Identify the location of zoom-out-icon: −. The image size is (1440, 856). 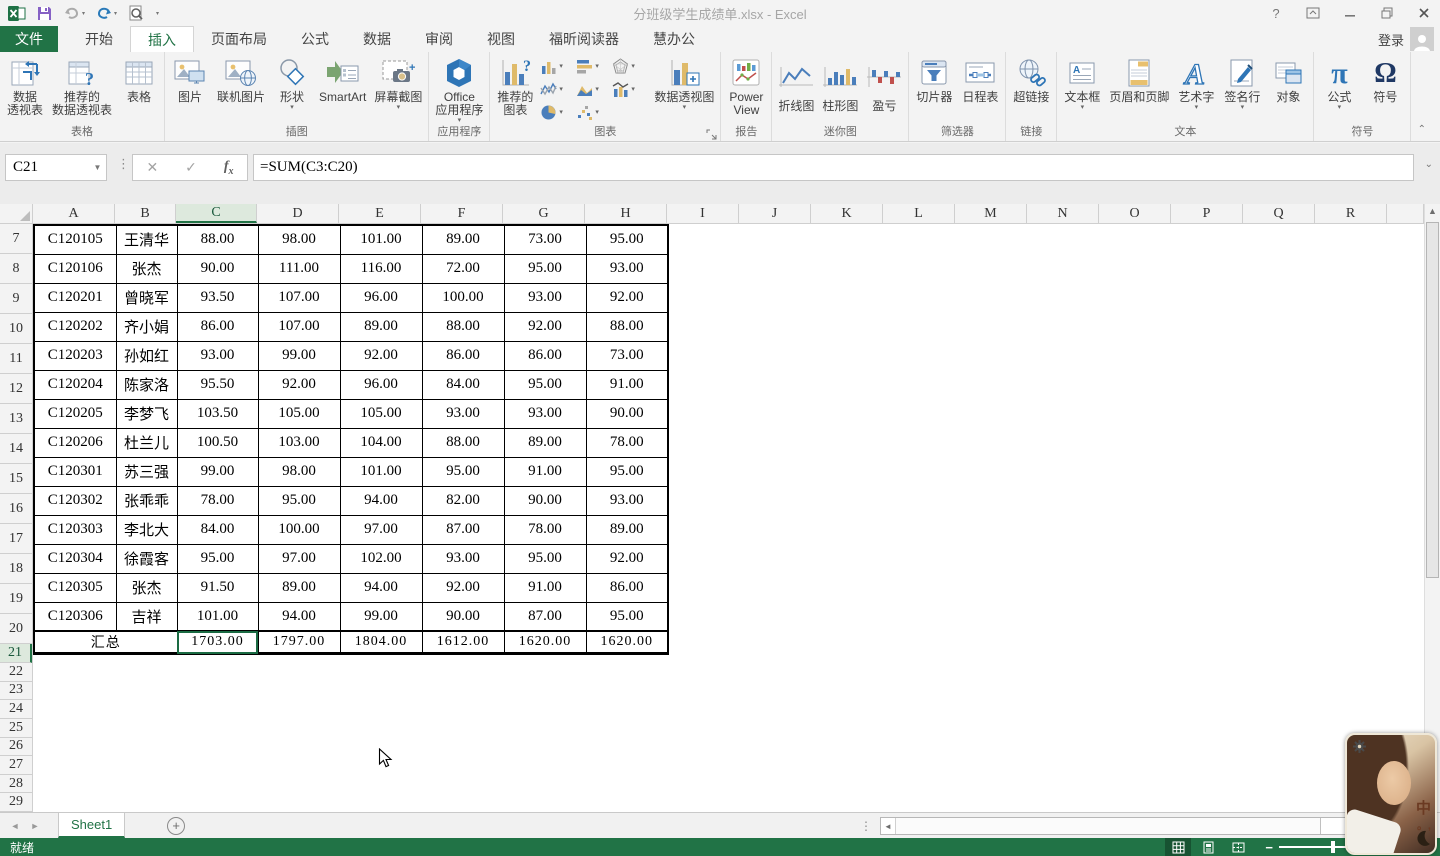
(1269, 847).